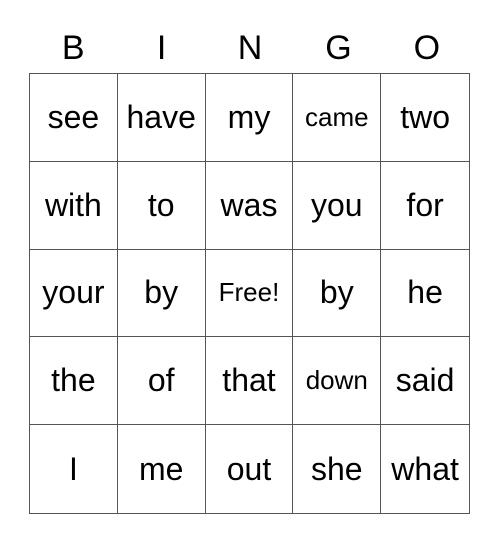 This screenshot has width=500, height=544. What do you see at coordinates (427, 48) in the screenshot?
I see `header-letter-o: O` at bounding box center [427, 48].